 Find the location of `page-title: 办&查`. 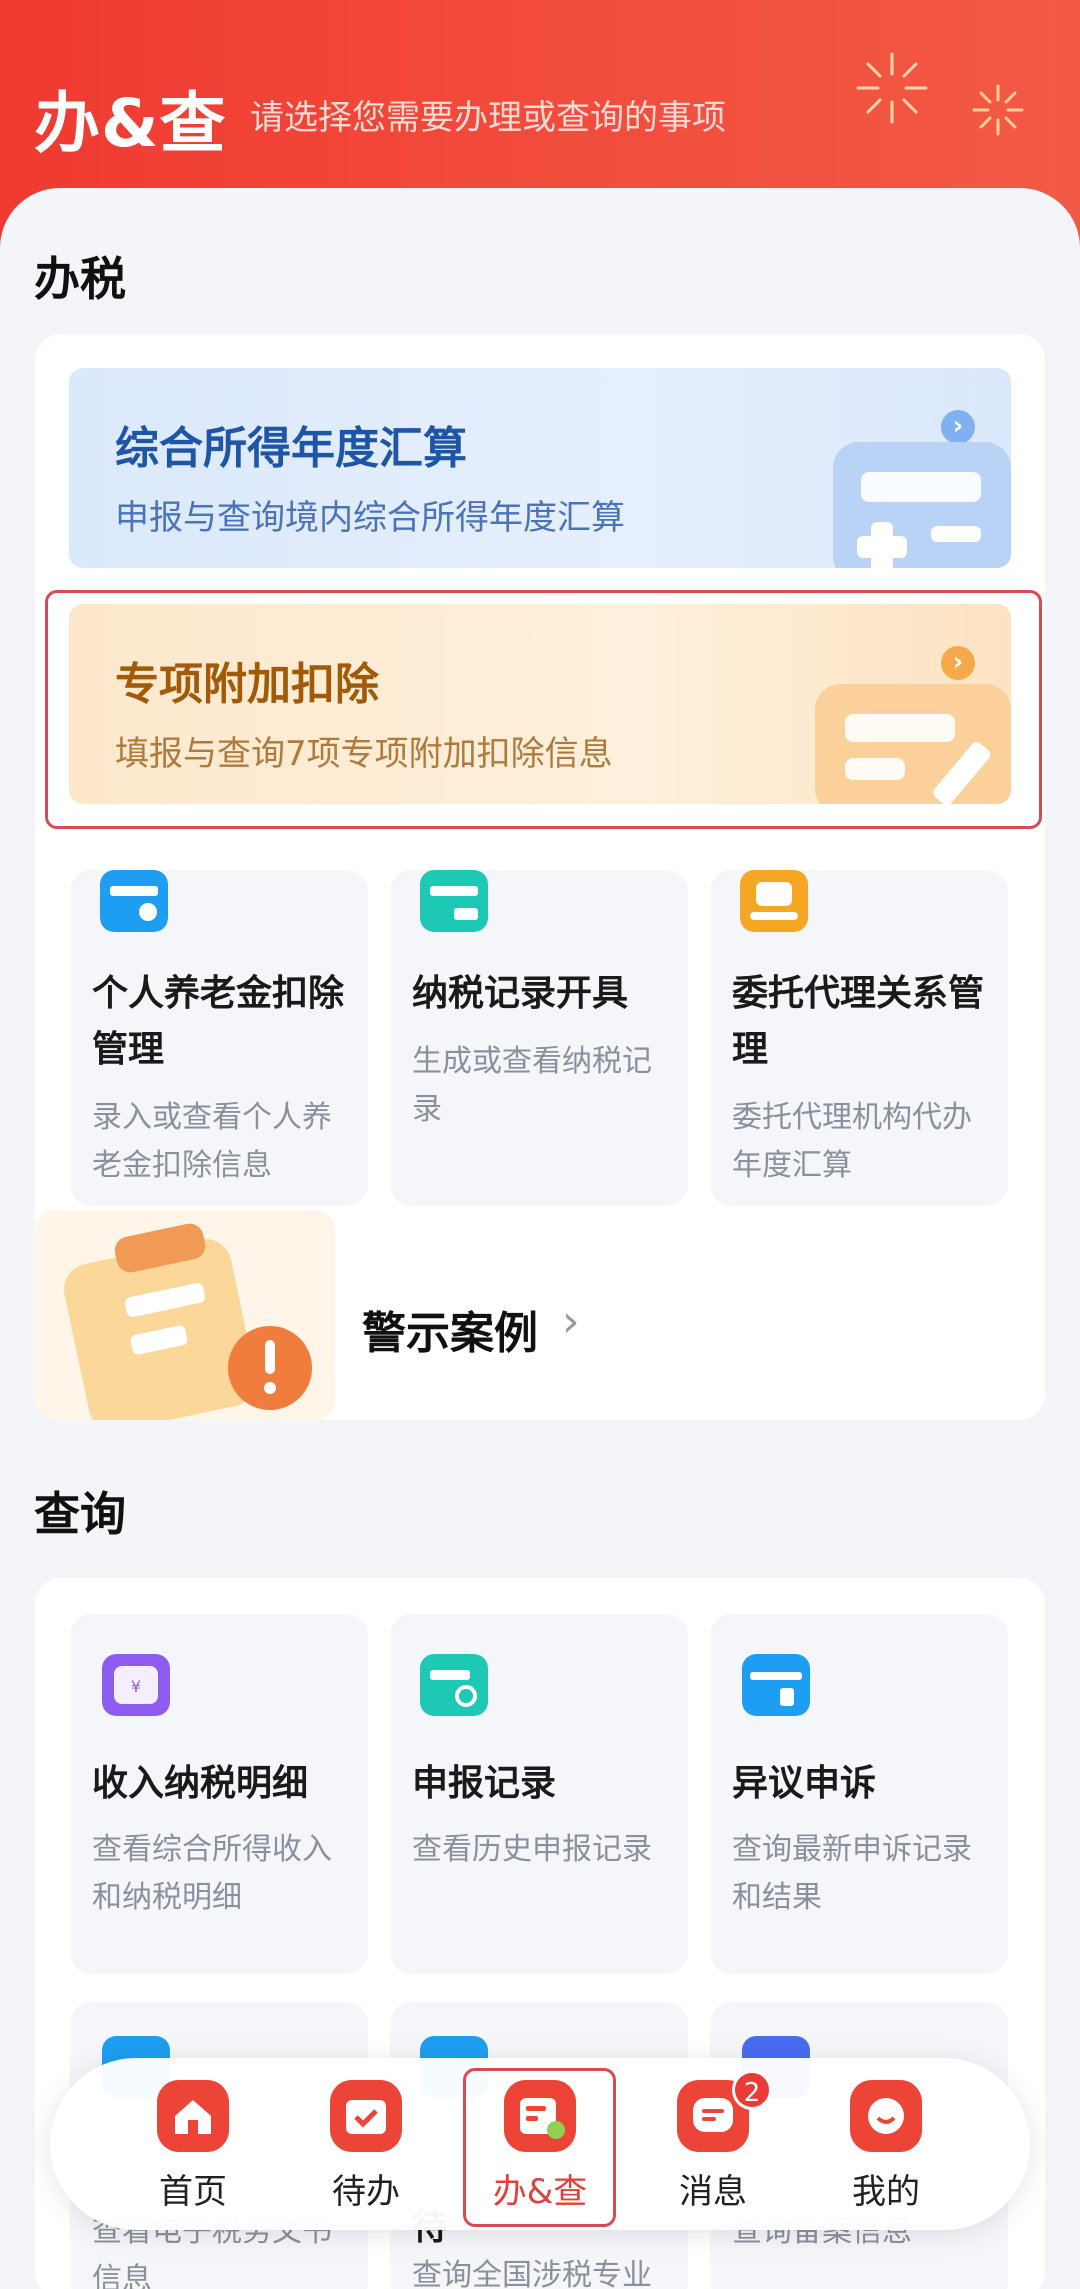

page-title: 办&查 is located at coordinates (130, 123).